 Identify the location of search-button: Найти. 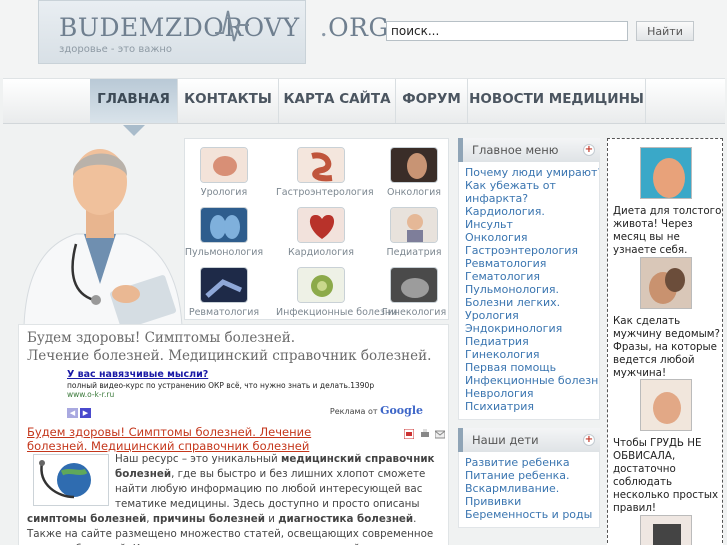
(665, 31).